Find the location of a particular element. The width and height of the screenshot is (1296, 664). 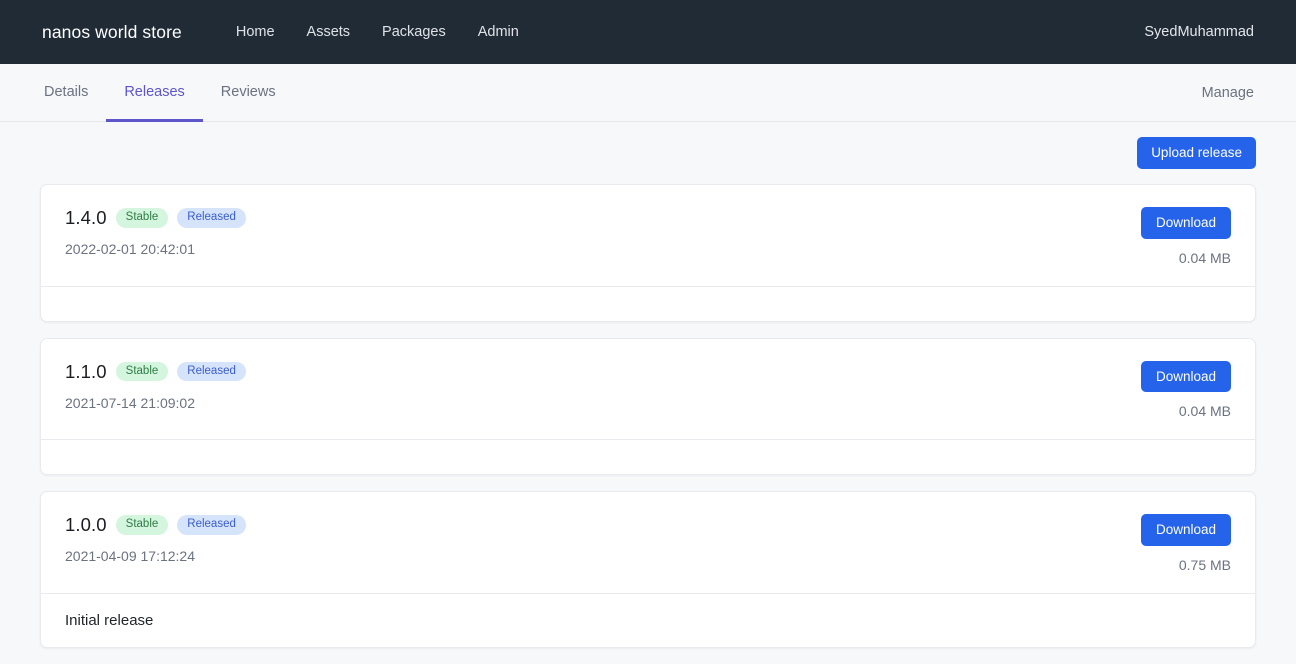

brand-logo: nanos world store is located at coordinates (112, 32).